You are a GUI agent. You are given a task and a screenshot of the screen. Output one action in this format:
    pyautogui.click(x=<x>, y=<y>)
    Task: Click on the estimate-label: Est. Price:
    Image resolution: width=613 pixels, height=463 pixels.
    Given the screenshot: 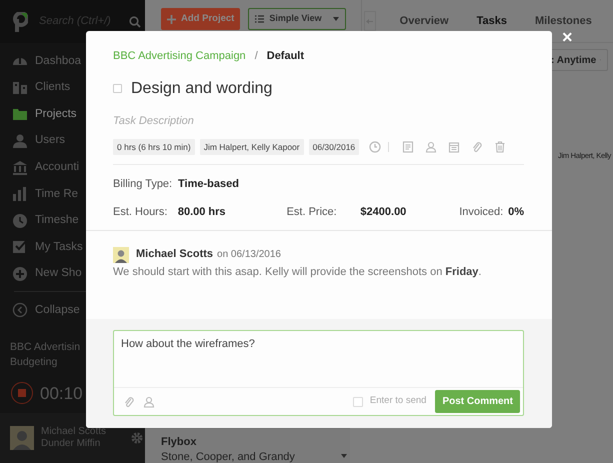 What is the action you would take?
    pyautogui.click(x=312, y=212)
    